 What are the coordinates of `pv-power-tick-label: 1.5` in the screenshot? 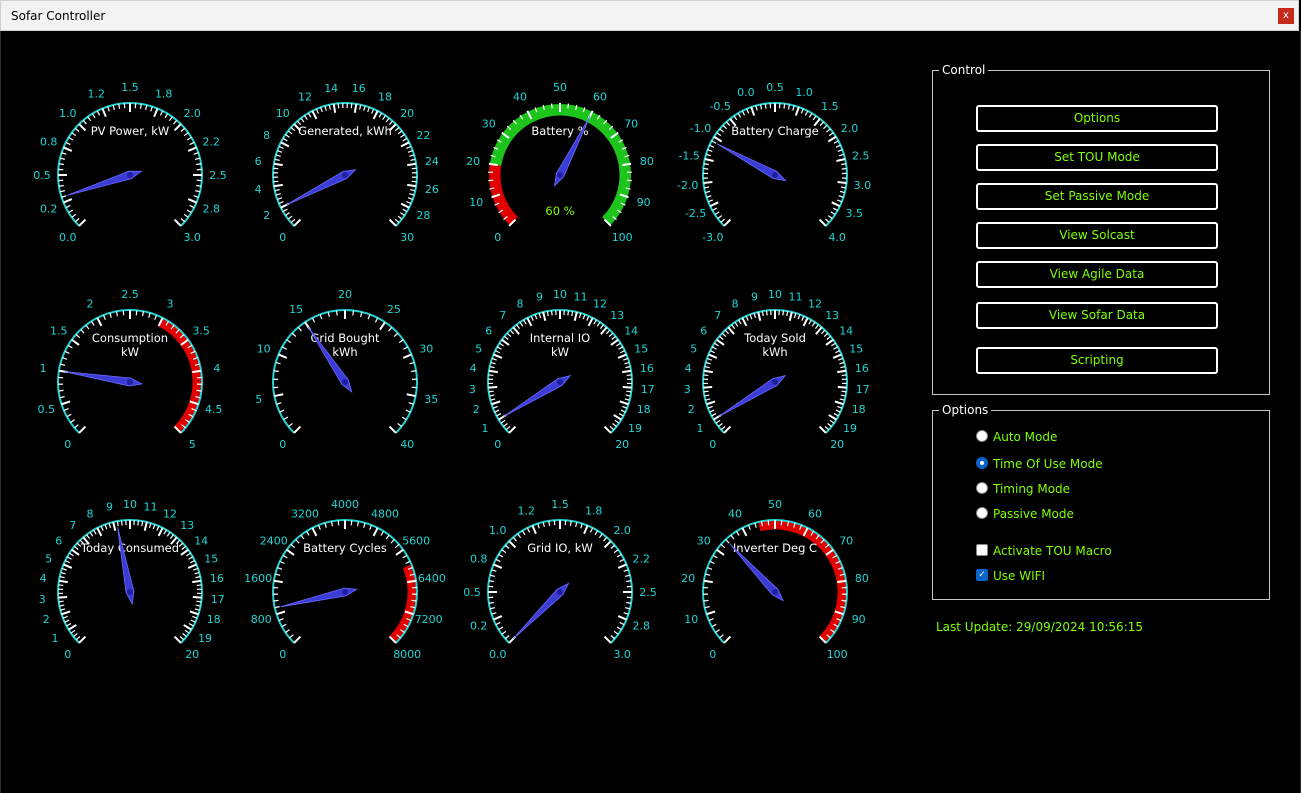 It's located at (130, 87).